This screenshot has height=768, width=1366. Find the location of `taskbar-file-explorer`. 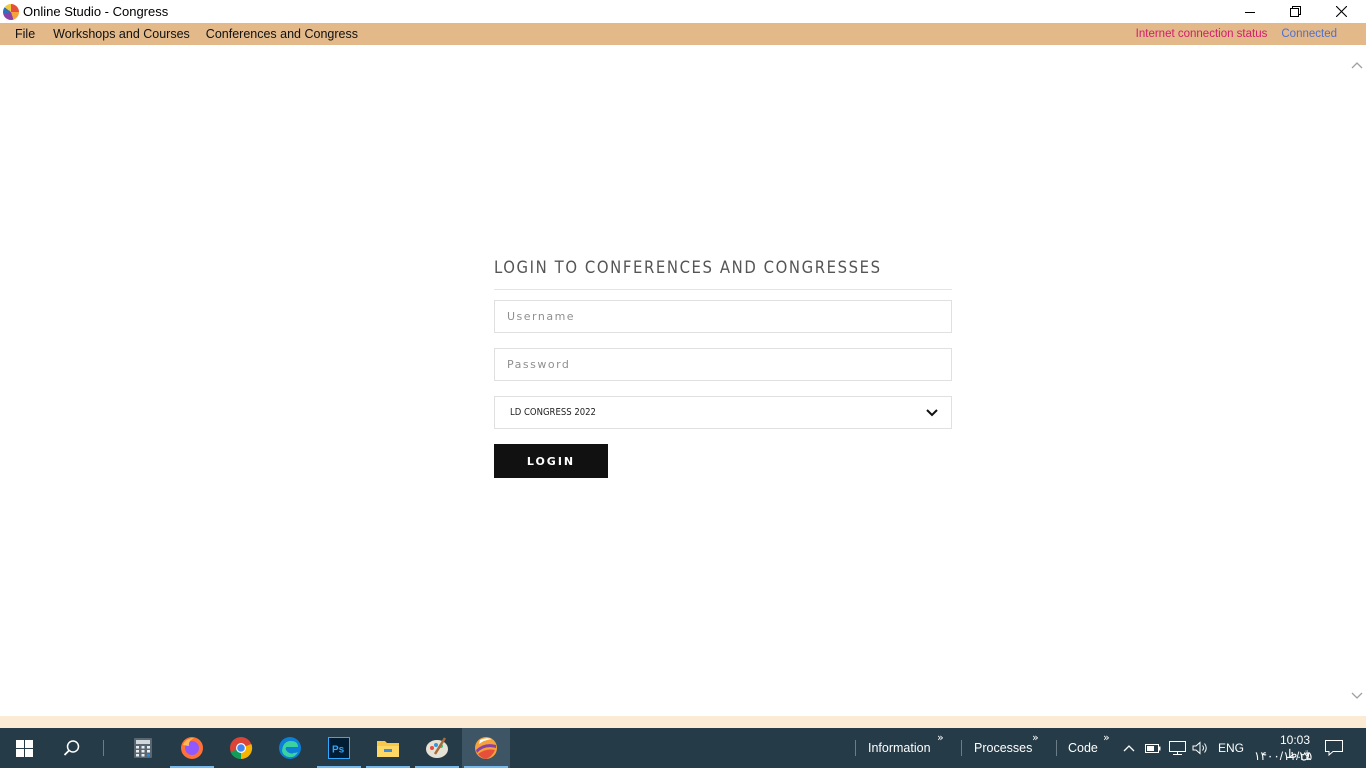

taskbar-file-explorer is located at coordinates (388, 748).